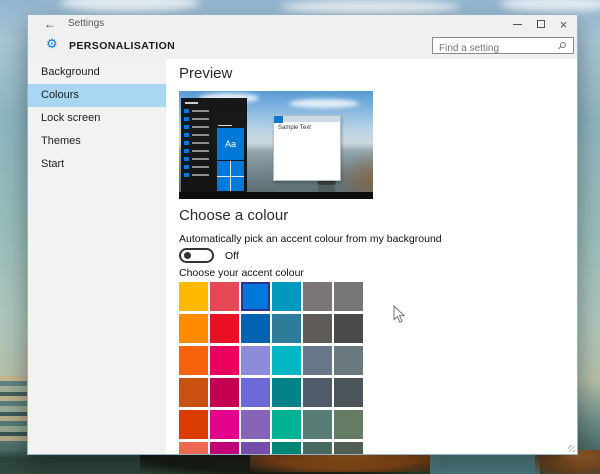  What do you see at coordinates (193, 296) in the screenshot?
I see `accent-swatch-ffb900` at bounding box center [193, 296].